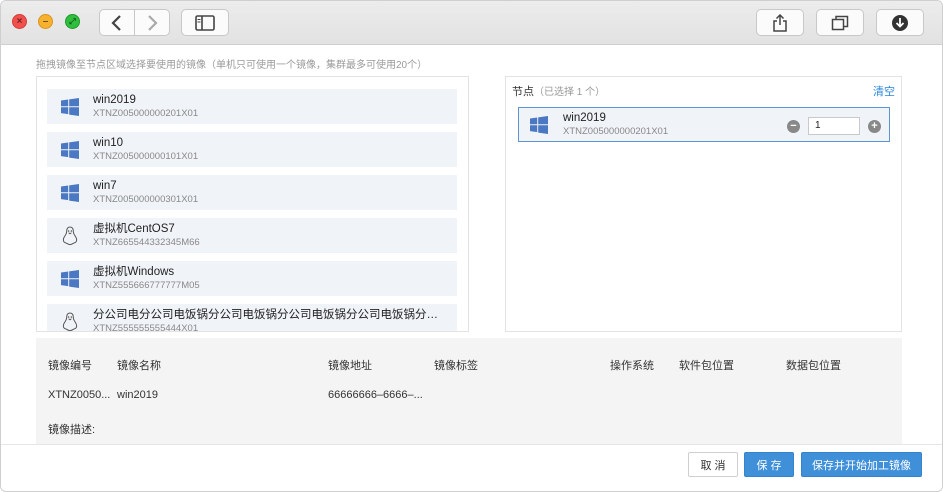  What do you see at coordinates (713, 464) in the screenshot?
I see `cancel-button: 取 消` at bounding box center [713, 464].